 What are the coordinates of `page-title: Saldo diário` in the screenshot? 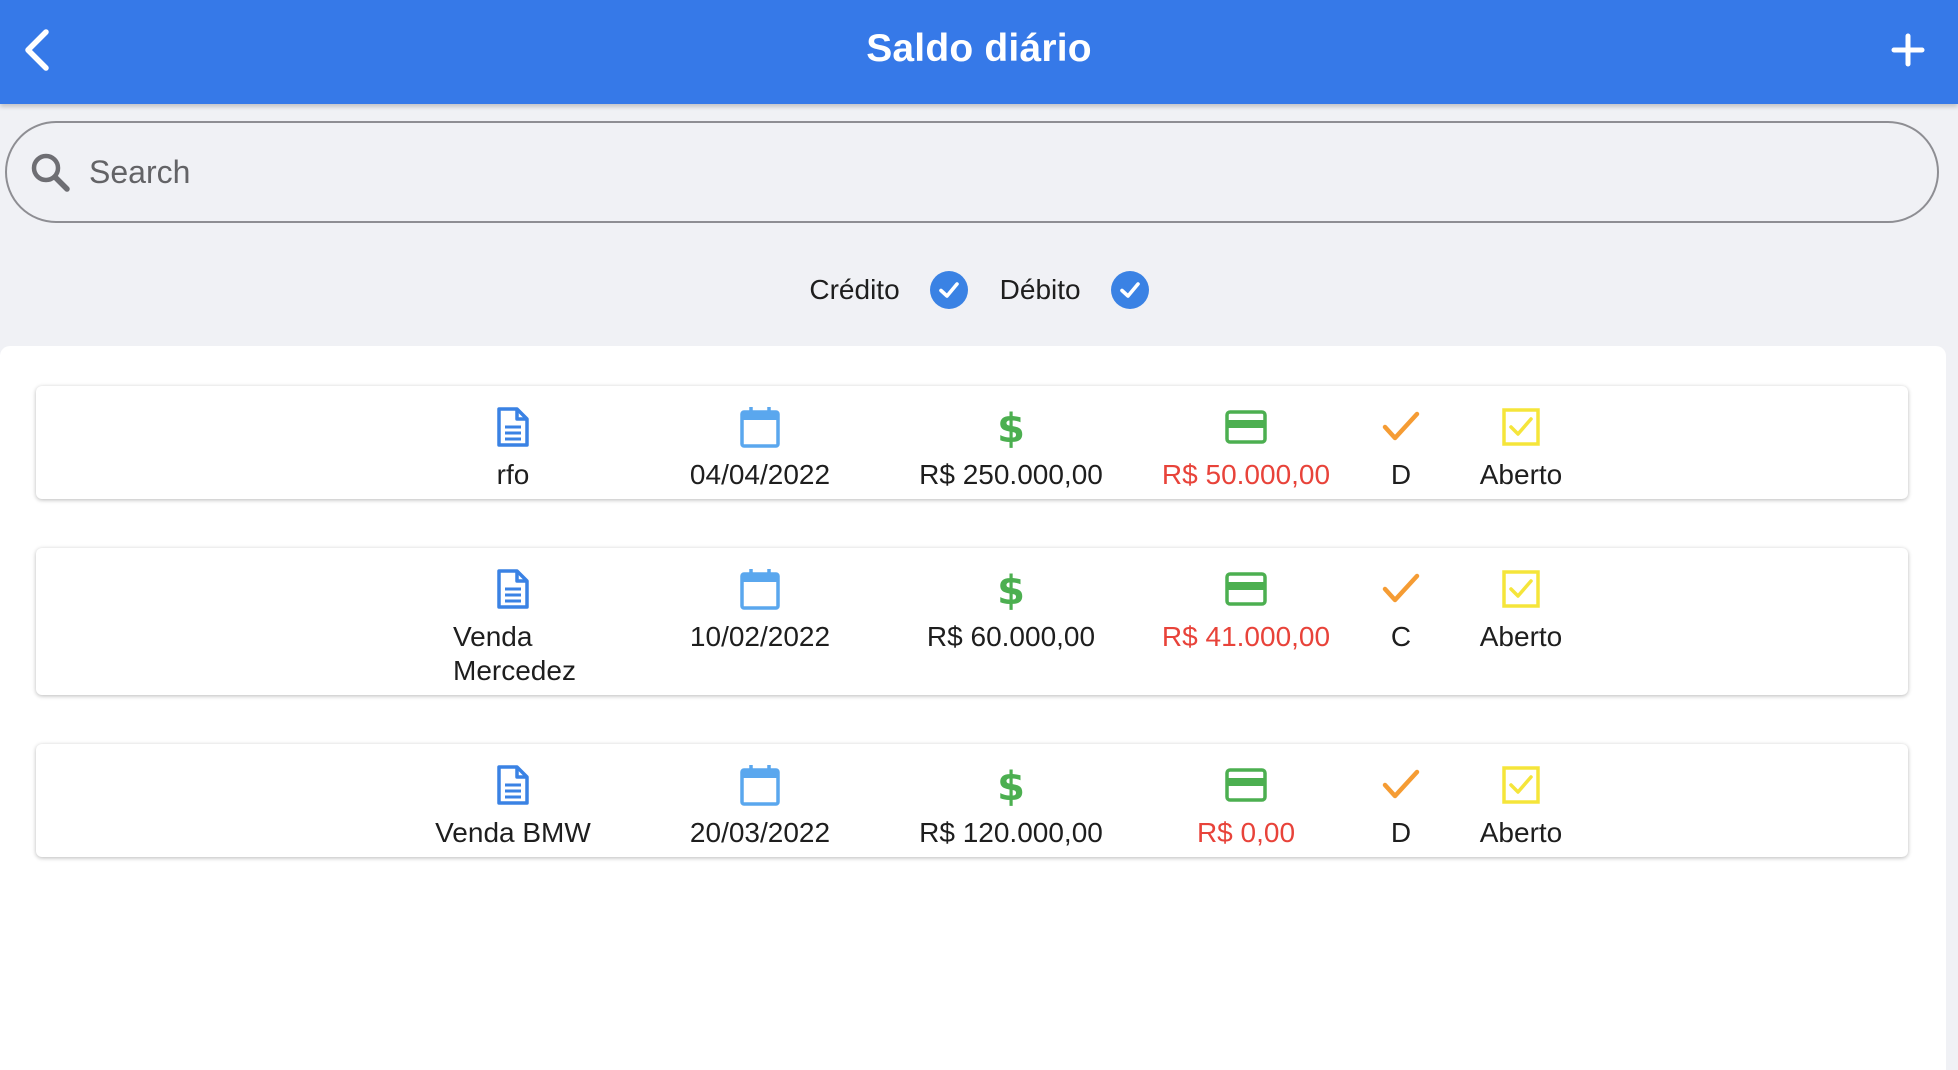 It's located at (979, 48).